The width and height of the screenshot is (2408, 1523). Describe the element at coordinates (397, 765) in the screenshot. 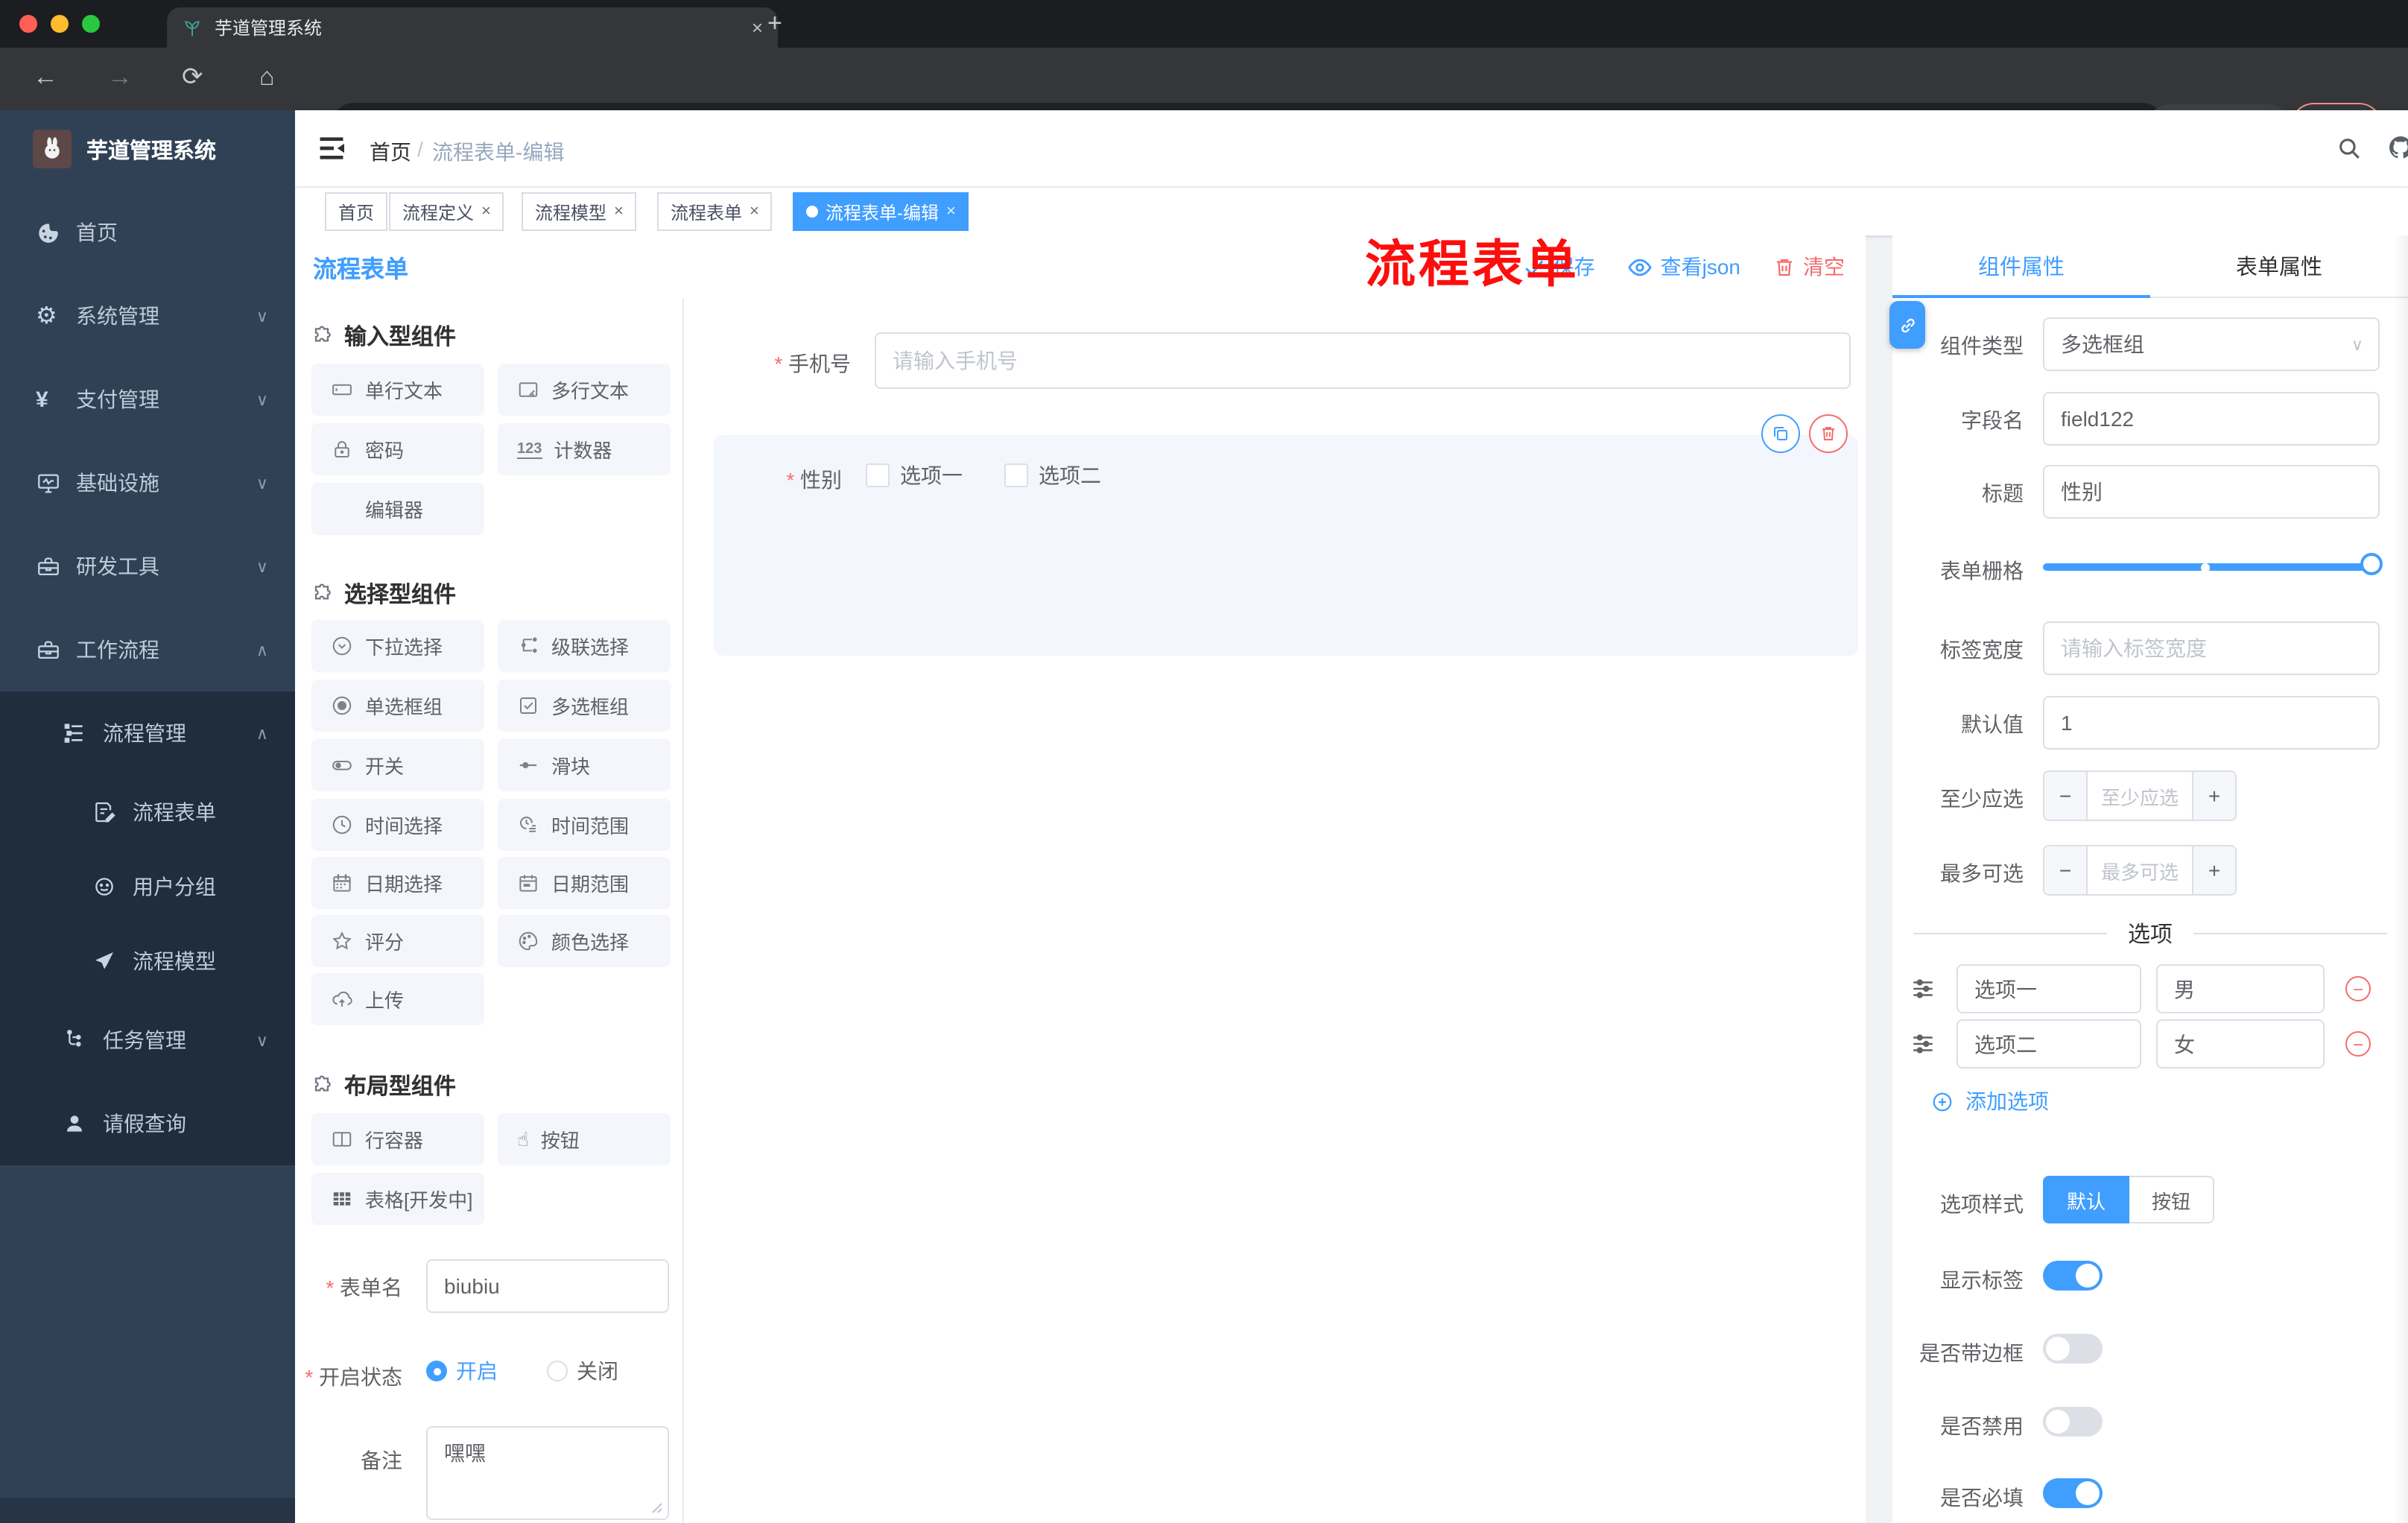

I see `component-chip-switch: 开关` at that location.